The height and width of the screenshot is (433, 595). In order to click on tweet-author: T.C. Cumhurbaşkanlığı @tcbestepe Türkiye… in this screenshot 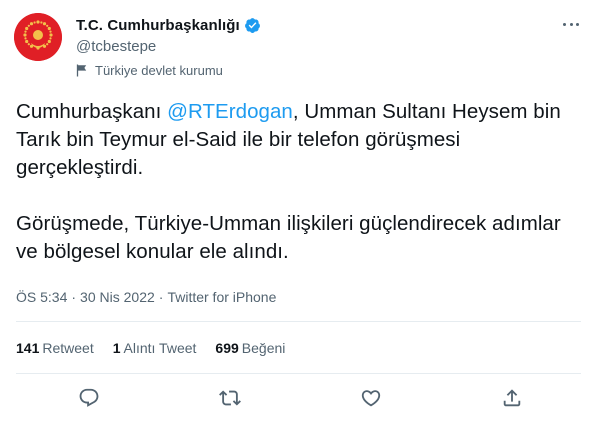, I will do `click(168, 47)`.